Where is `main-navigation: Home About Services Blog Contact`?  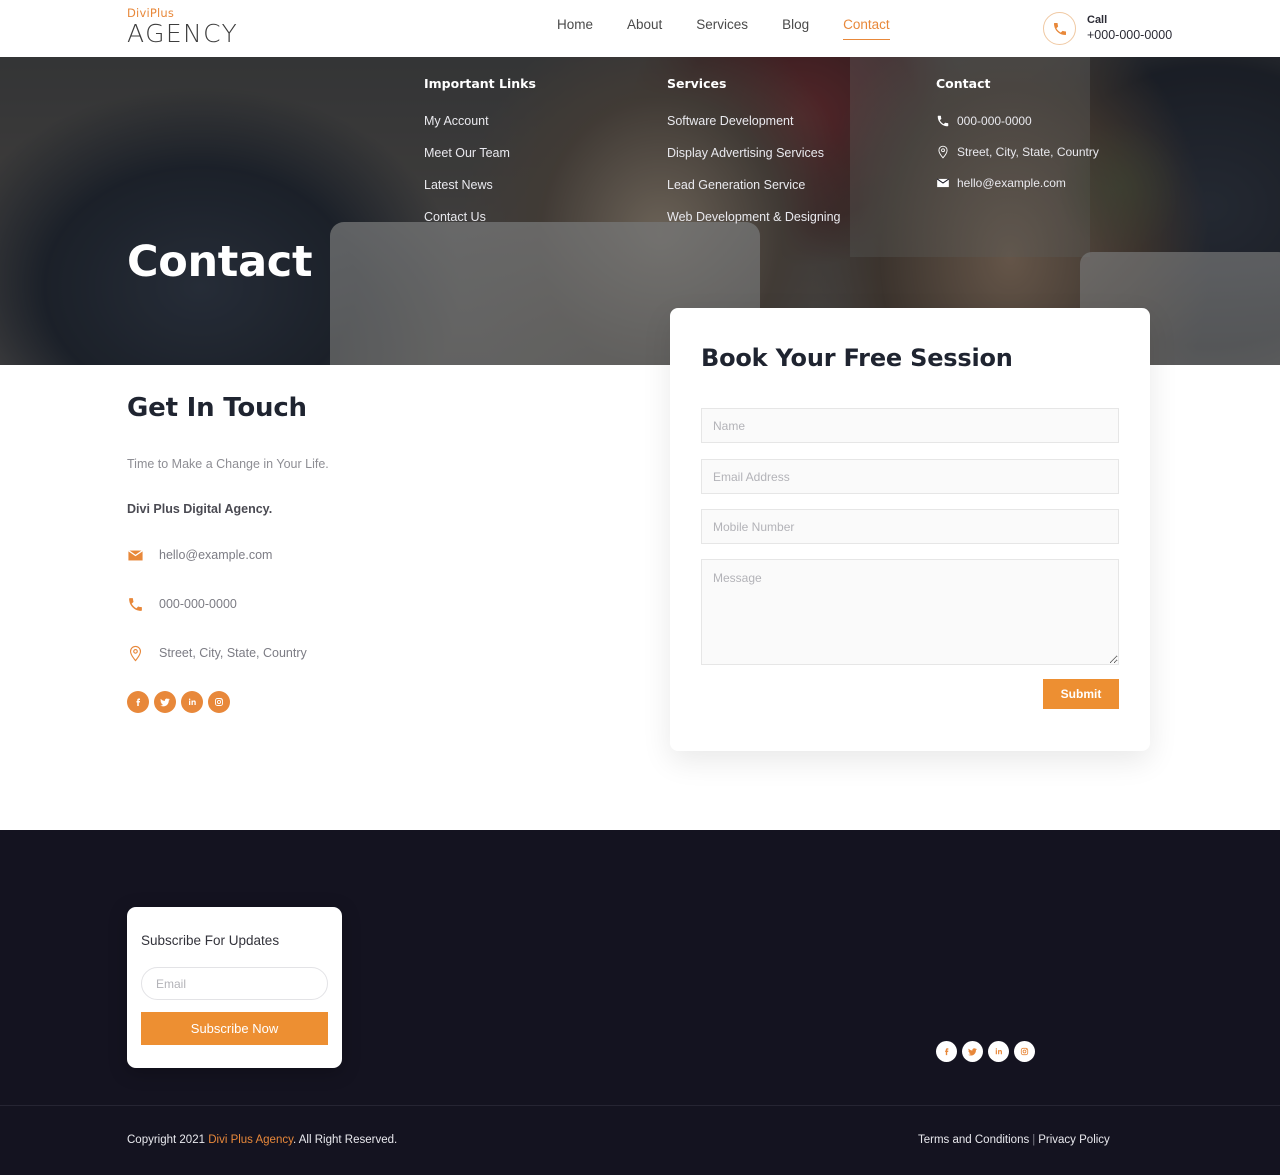
main-navigation: Home About Services Blog Contact is located at coordinates (723, 28).